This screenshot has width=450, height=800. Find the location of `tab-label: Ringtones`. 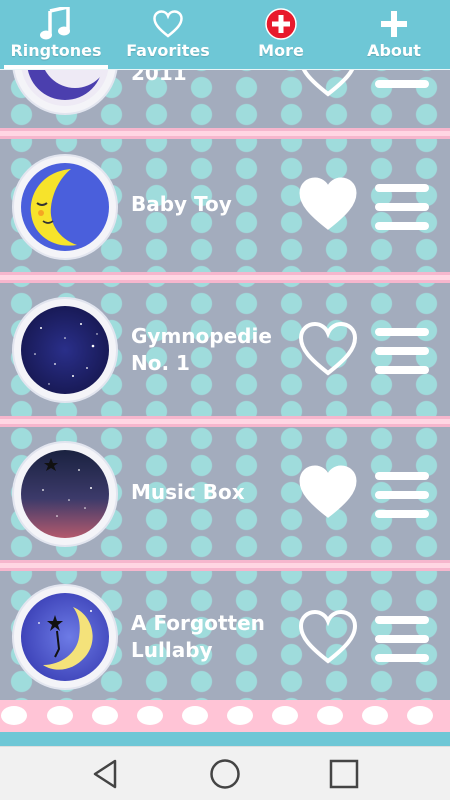

tab-label: Ringtones is located at coordinates (56, 50).